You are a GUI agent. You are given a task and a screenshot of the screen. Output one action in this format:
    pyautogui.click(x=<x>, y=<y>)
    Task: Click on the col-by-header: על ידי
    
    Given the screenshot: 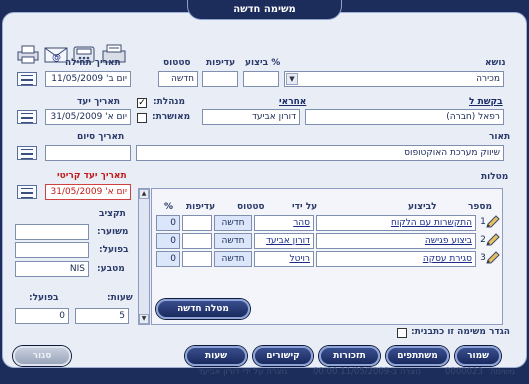 What is the action you would take?
    pyautogui.click(x=305, y=207)
    